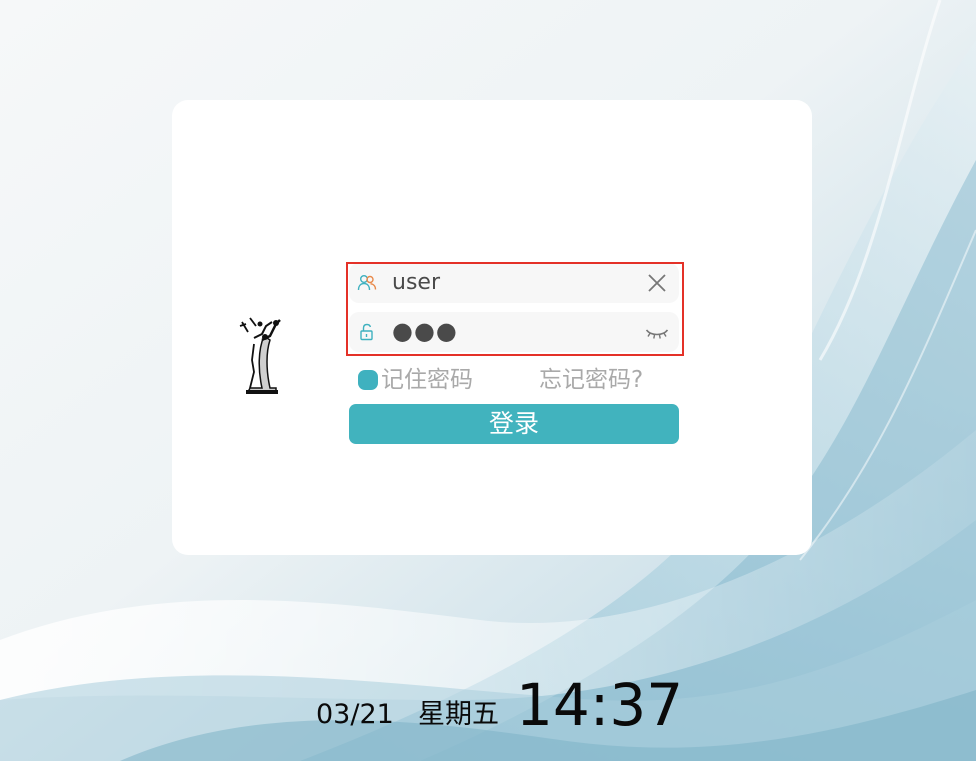  Describe the element at coordinates (657, 283) in the screenshot. I see `close-icon` at that location.